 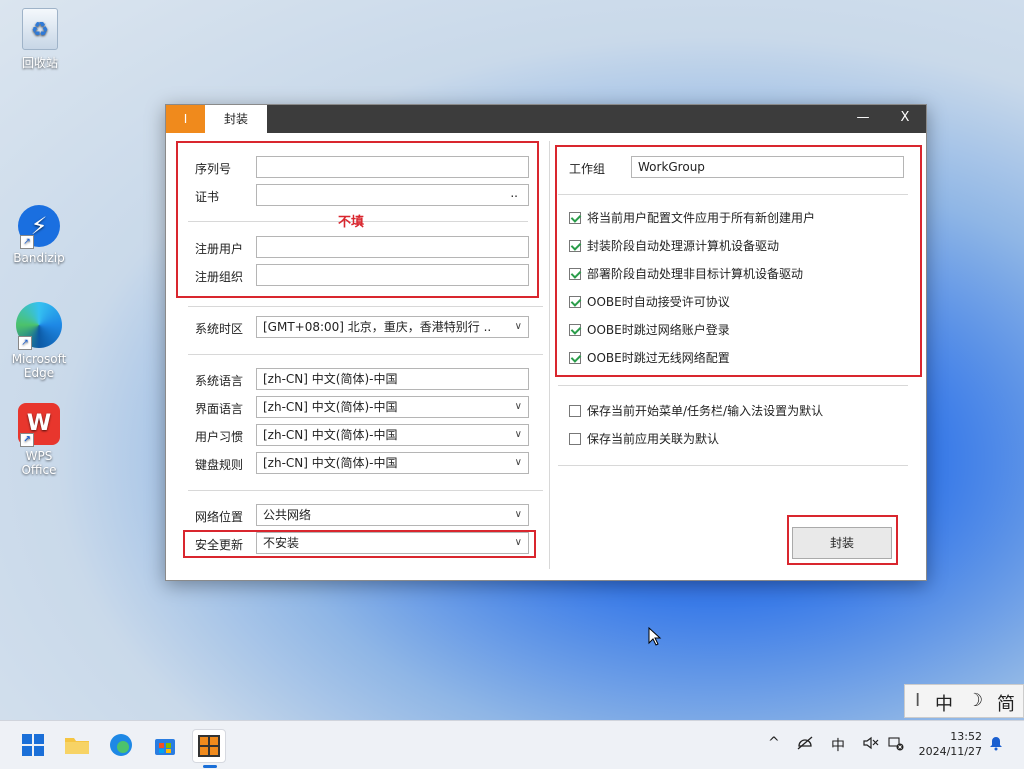 I want to click on recycle-bin-icon: ♻, so click(x=40, y=29).